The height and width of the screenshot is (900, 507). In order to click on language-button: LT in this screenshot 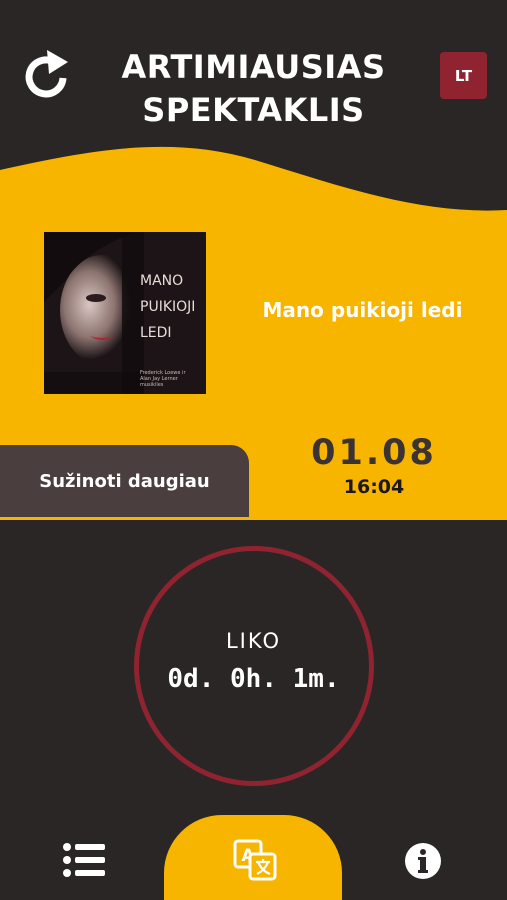, I will do `click(463, 75)`.